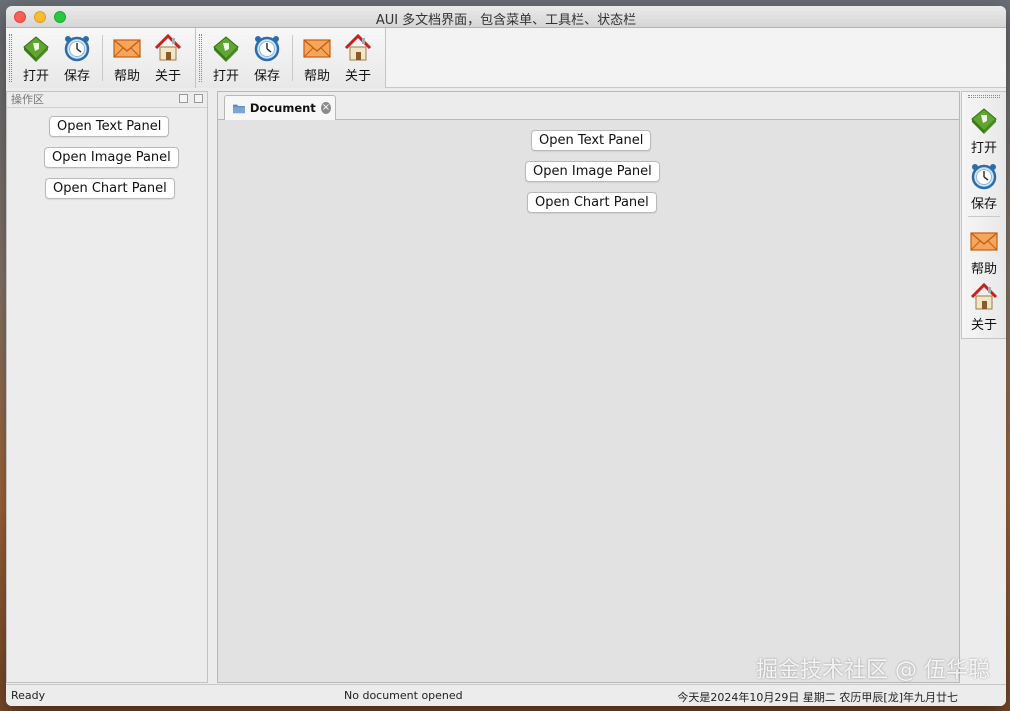  I want to click on status-document: No document opened, so click(403, 695).